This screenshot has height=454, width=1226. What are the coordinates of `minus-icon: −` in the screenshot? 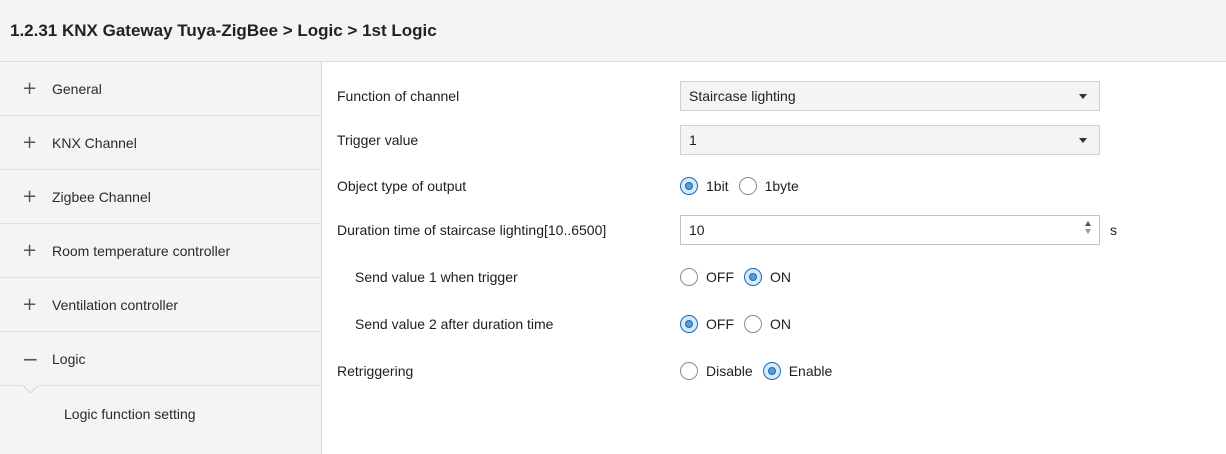 It's located at (30, 358).